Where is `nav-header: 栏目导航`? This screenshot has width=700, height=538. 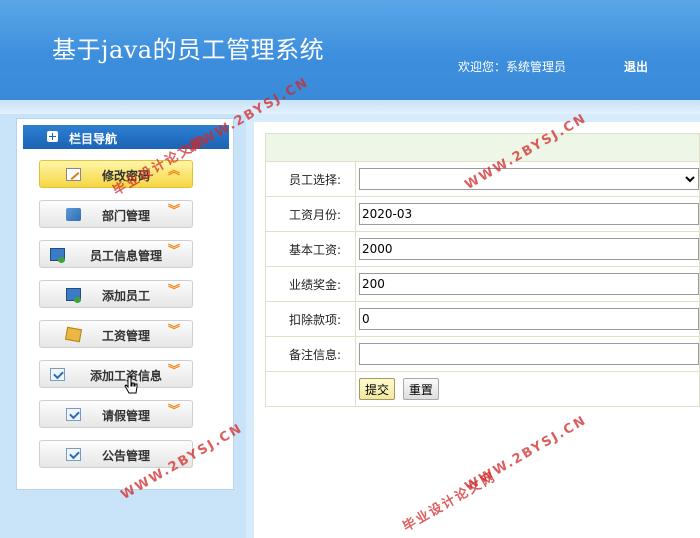 nav-header: 栏目导航 is located at coordinates (126, 137).